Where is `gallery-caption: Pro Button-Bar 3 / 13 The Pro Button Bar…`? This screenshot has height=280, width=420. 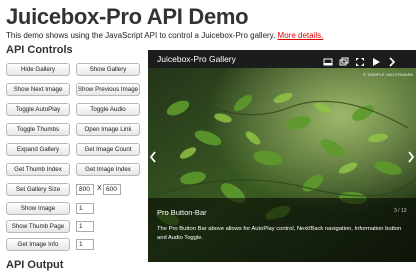
gallery-caption: Pro Button-Bar 3 / 13 The Pro Button Bar… is located at coordinates (282, 230).